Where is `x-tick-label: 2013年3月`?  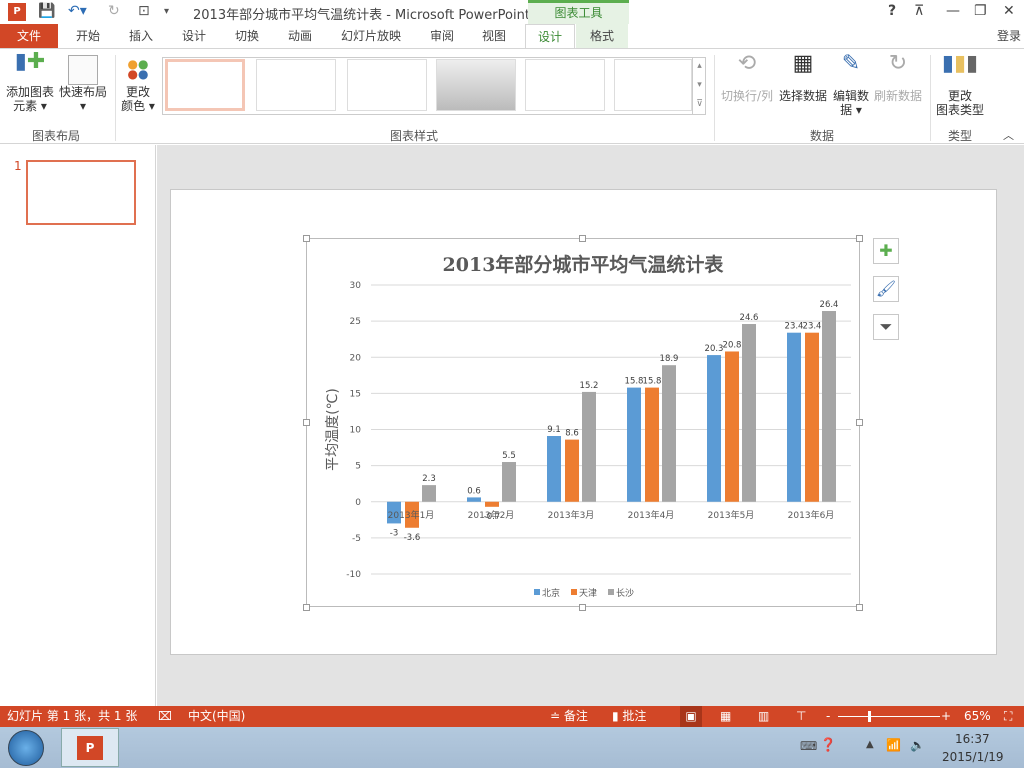 x-tick-label: 2013年3月 is located at coordinates (571, 515).